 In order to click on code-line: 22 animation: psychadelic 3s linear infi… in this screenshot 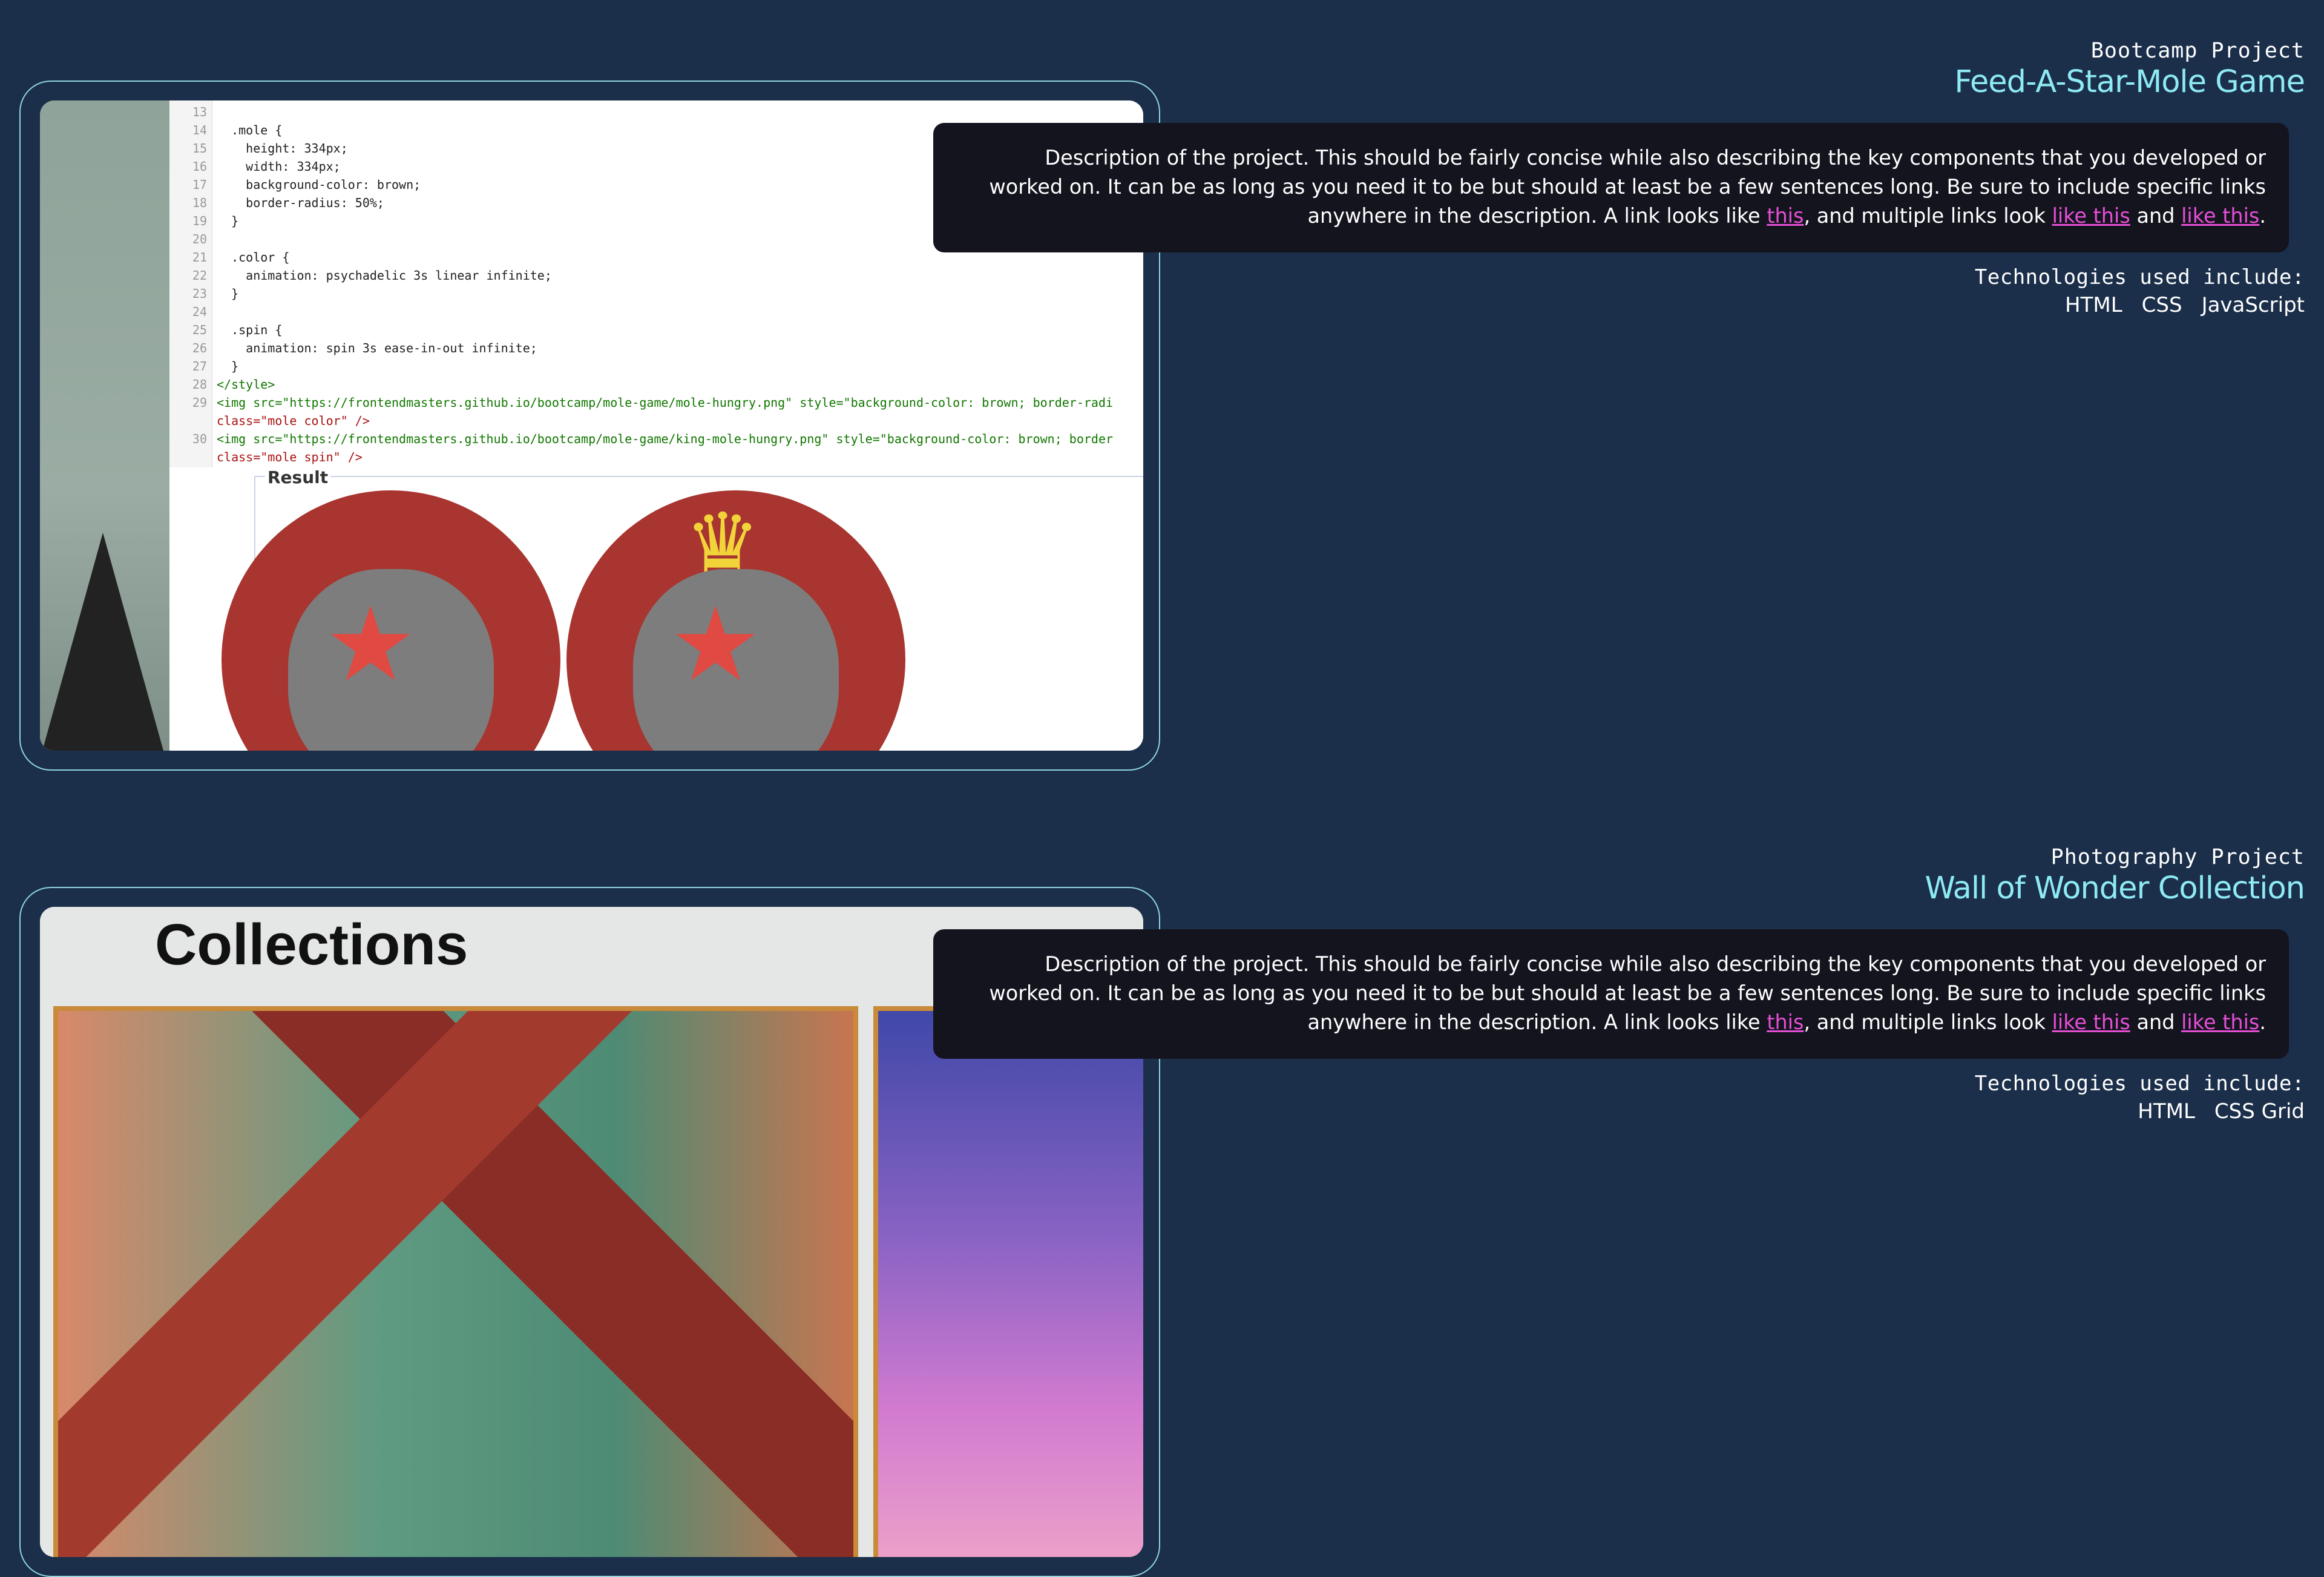, I will do `click(360, 275)`.